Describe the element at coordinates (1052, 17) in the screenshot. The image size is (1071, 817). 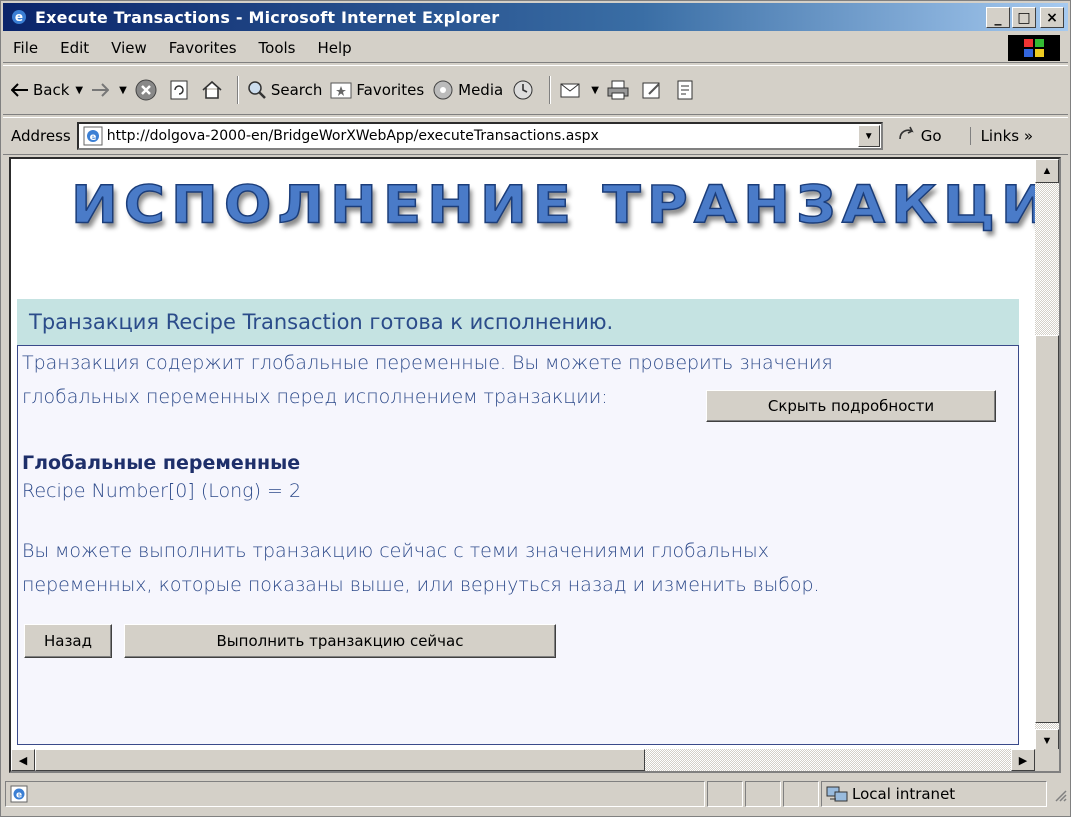
I see `close-button: ×` at that location.